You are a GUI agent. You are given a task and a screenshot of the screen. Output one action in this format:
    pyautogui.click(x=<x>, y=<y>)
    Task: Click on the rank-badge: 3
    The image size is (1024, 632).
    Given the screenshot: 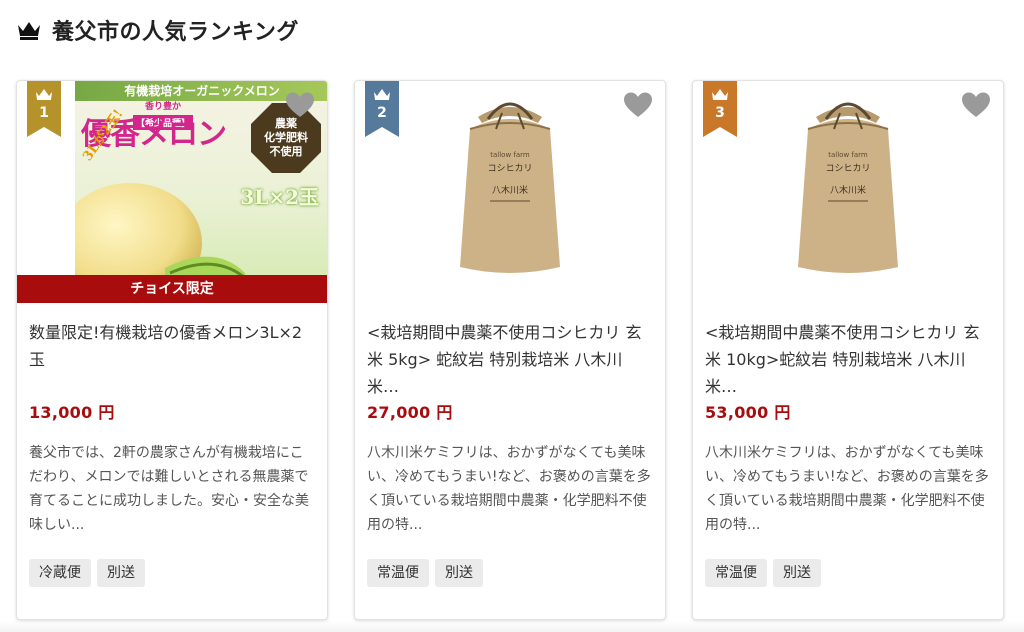 What is the action you would take?
    pyautogui.click(x=720, y=109)
    